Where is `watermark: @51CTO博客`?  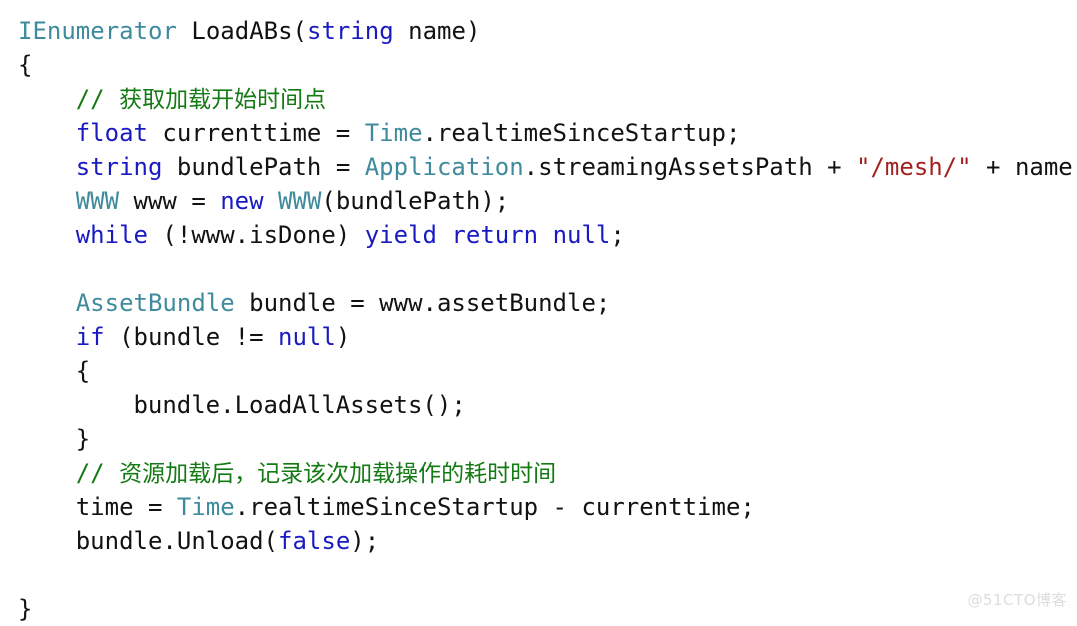
watermark: @51CTO博客 is located at coordinates (1017, 600).